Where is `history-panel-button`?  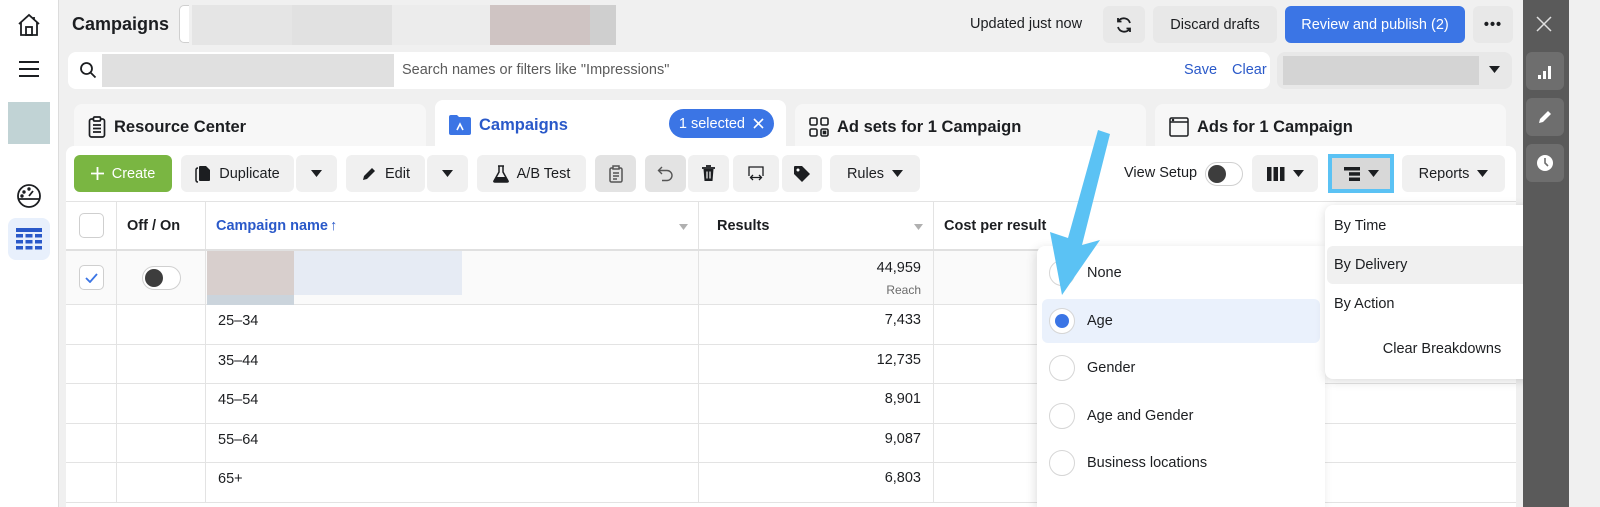
history-panel-button is located at coordinates (1545, 163).